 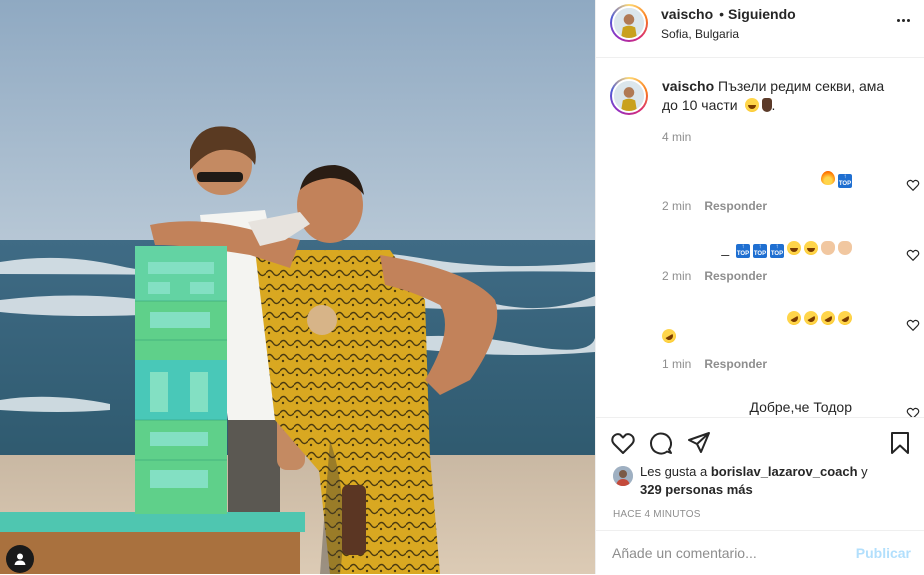 I want to click on comment-item: _ ↑ TOP↑ TOP↑ TOP 2 min Responder, so click(x=787, y=261).